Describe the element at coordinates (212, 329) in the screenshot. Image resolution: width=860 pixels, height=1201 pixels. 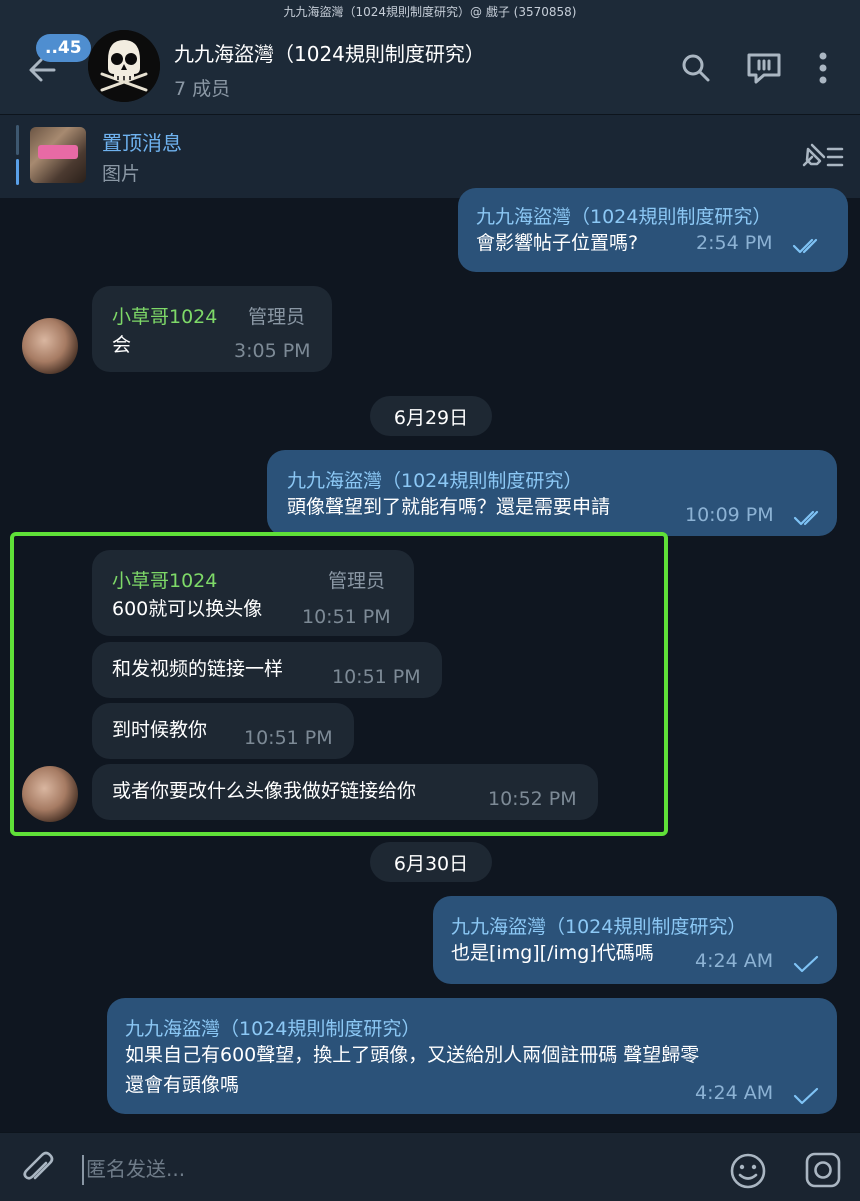
I see `message-bubble-incoming: 小草哥1024 管理员 会 3:05 PM` at that location.